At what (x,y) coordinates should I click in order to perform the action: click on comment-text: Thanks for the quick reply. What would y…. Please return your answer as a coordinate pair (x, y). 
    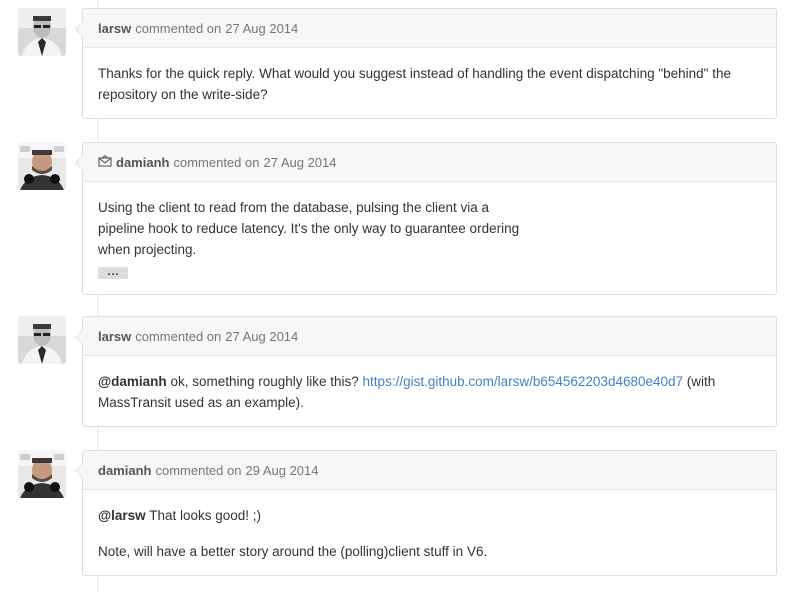
    Looking at the image, I should click on (414, 84).